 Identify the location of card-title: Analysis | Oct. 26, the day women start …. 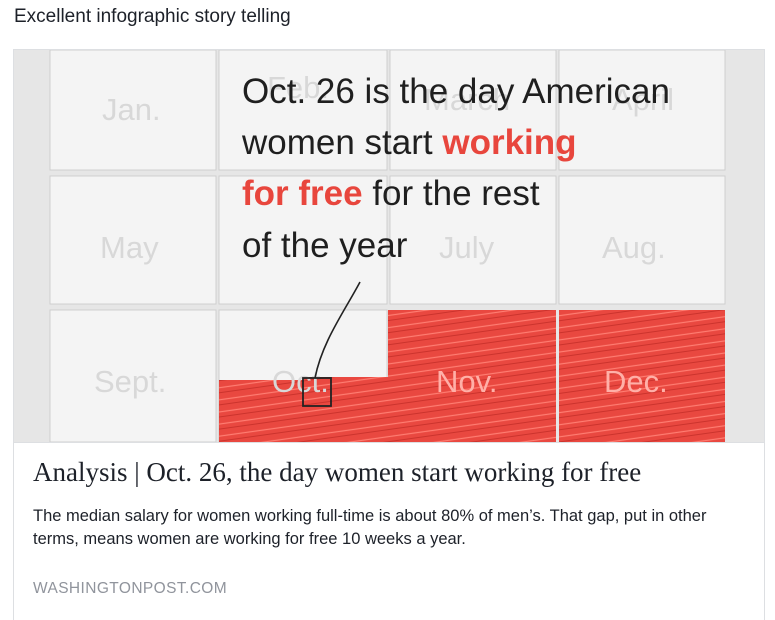
(337, 472).